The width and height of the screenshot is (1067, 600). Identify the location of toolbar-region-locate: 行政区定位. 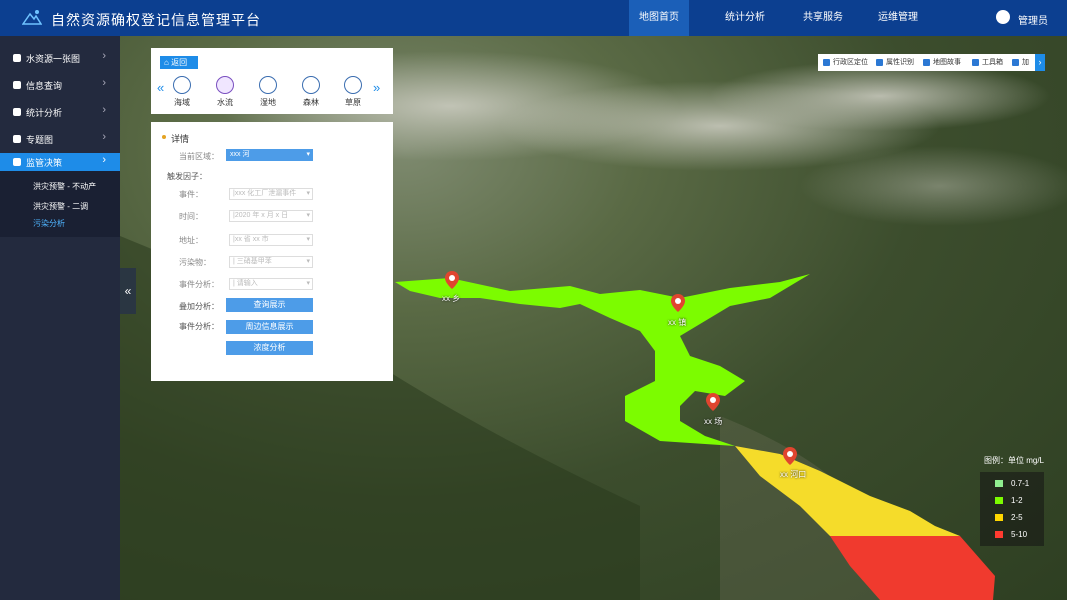
(845, 62).